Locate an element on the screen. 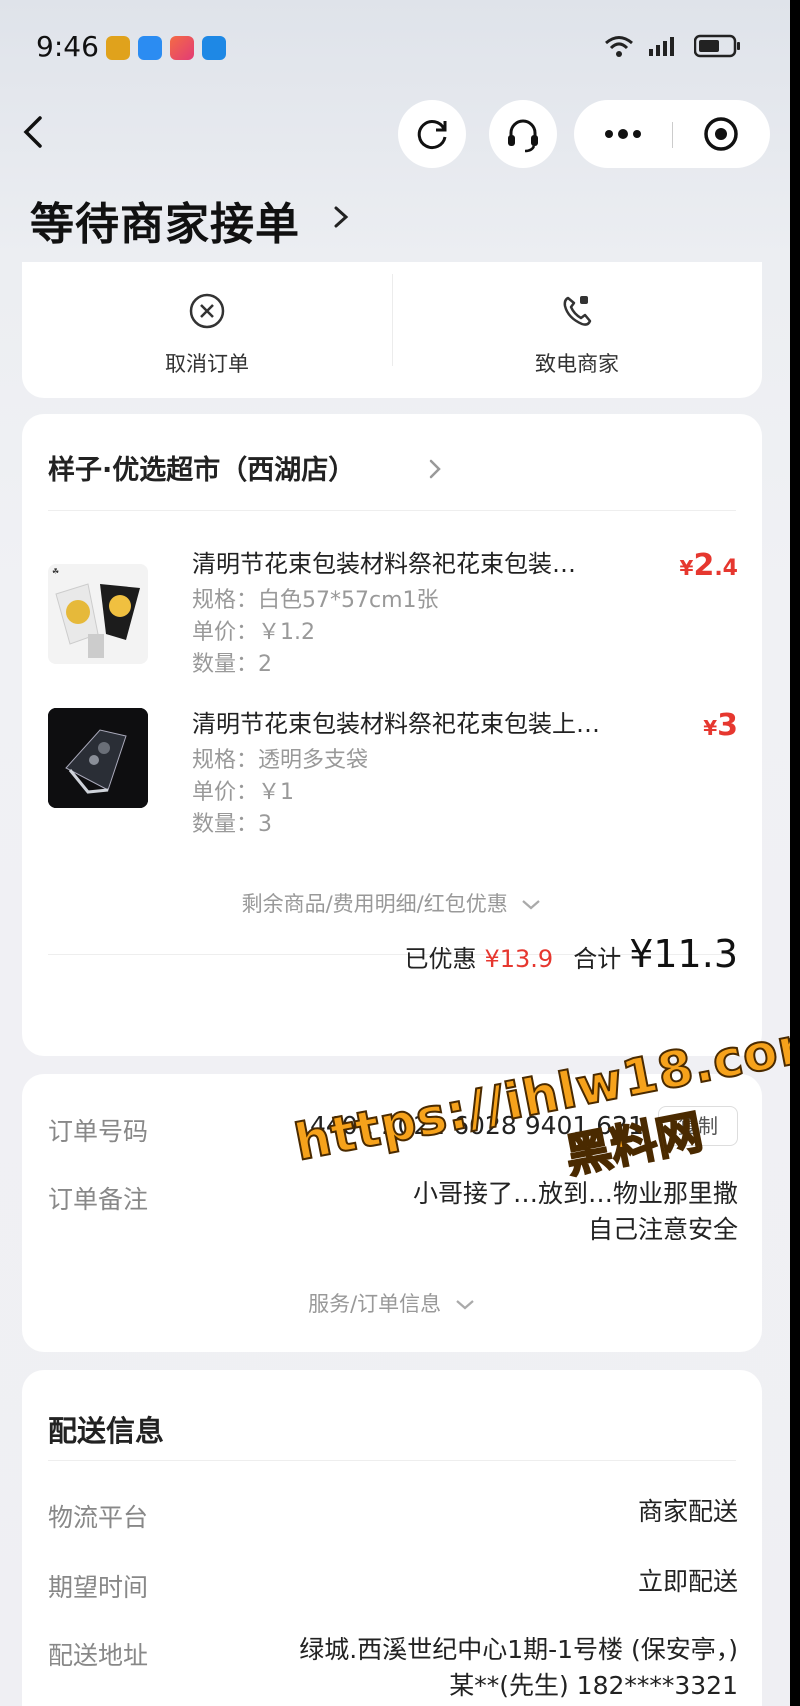  status-time: 9:46 is located at coordinates (67, 46).